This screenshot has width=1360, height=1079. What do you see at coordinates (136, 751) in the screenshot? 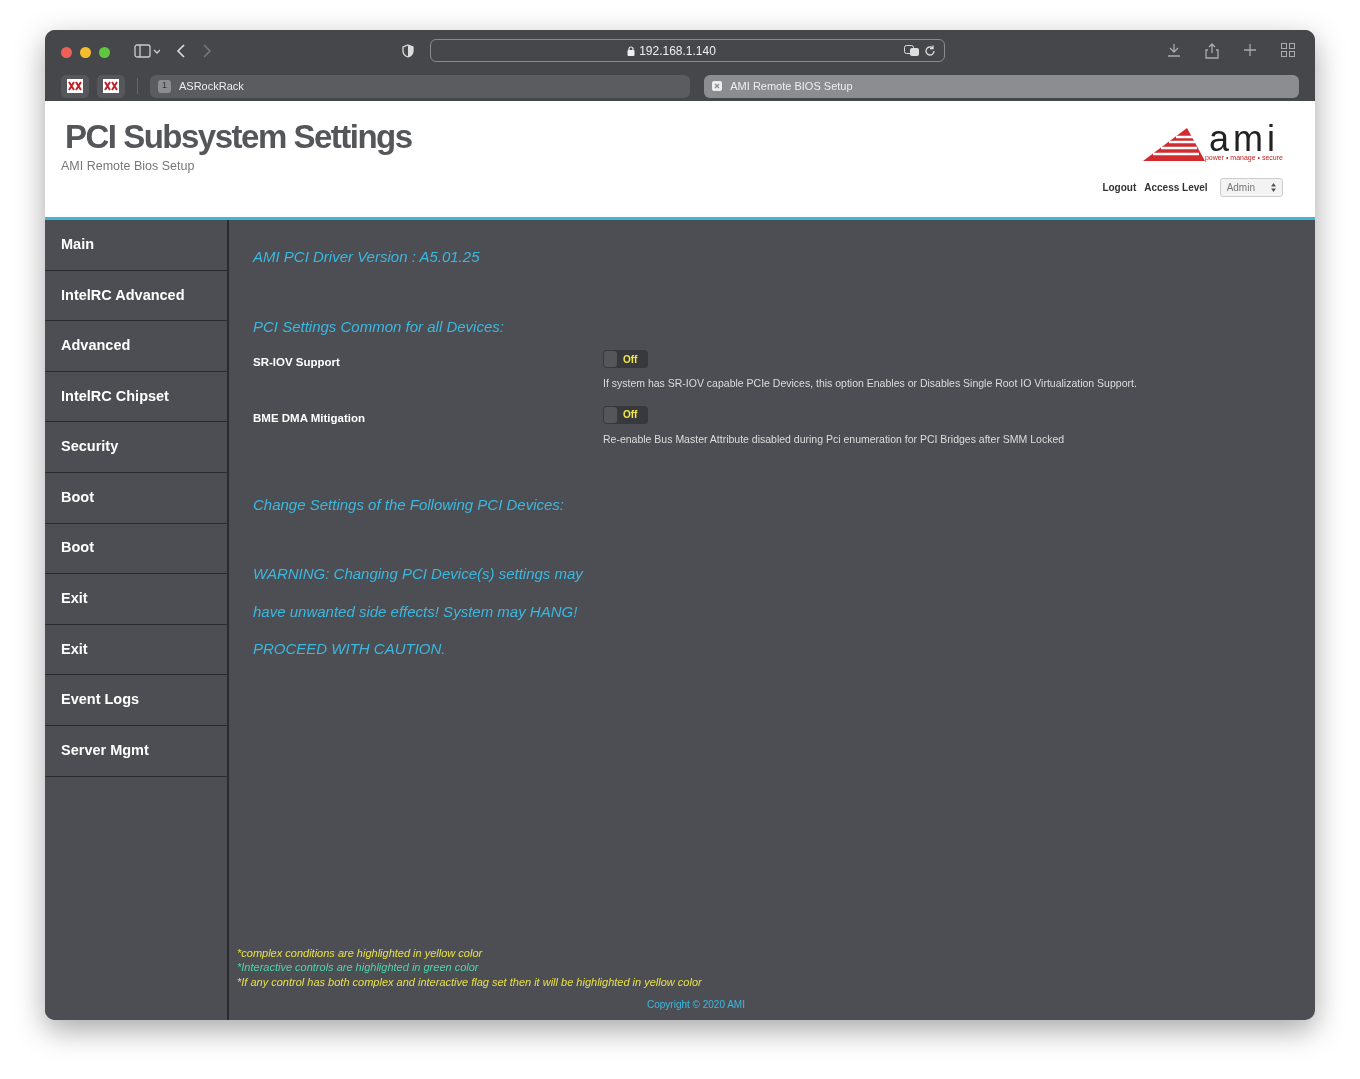
I see `sidebar-item: Server Mgmt` at bounding box center [136, 751].